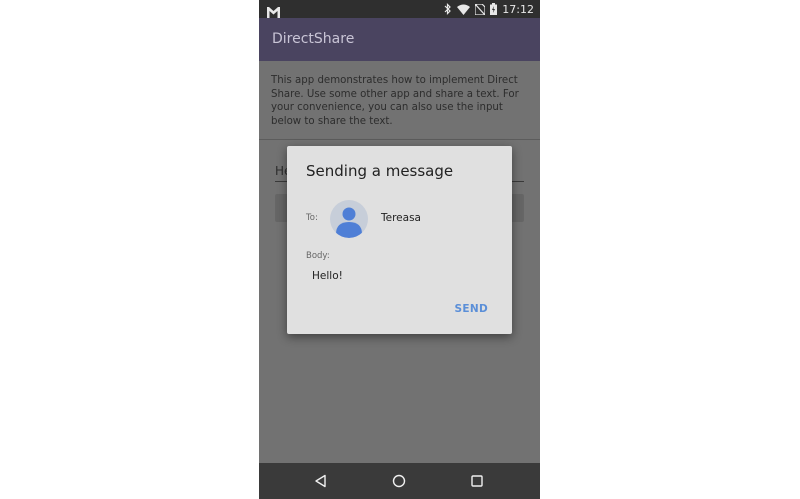 The width and height of the screenshot is (800, 499). Describe the element at coordinates (399, 9) in the screenshot. I see `status-bar: 17:12` at that location.